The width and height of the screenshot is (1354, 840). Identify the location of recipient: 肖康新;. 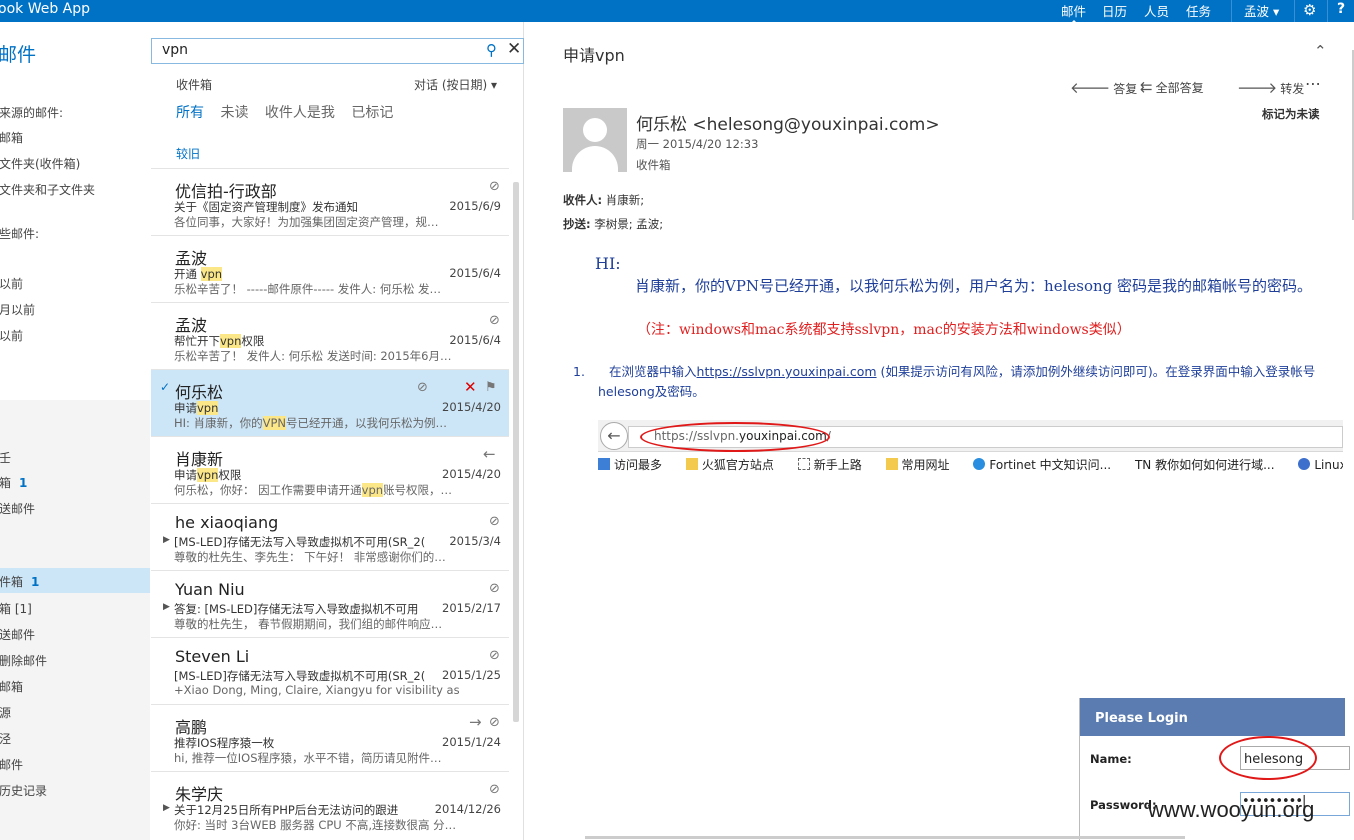
(625, 200).